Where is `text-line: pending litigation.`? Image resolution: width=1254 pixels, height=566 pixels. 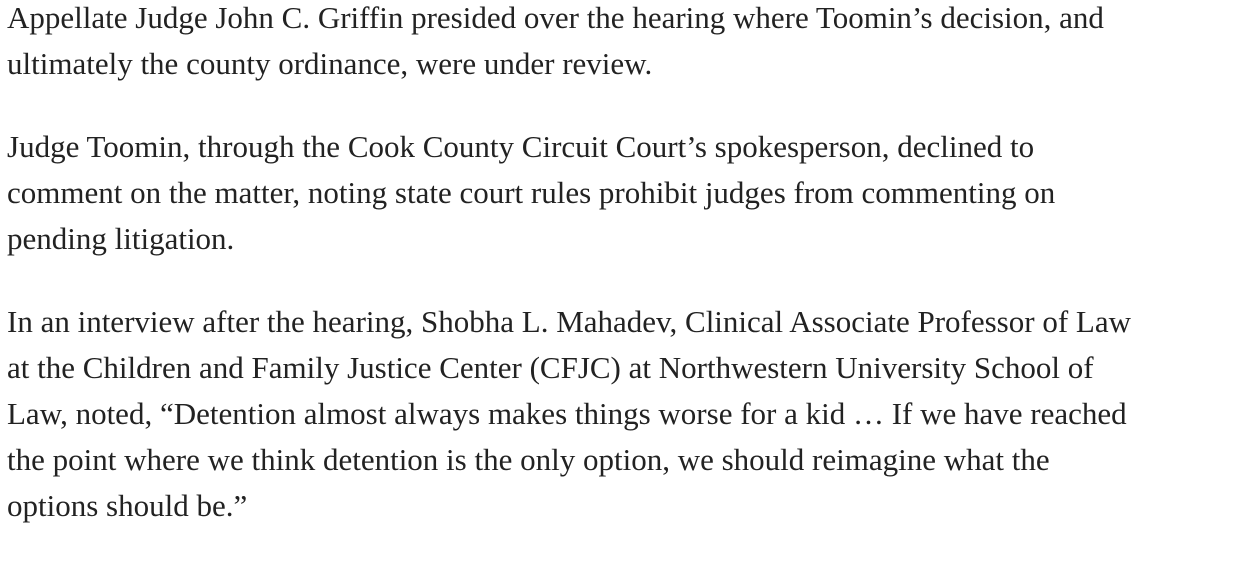
text-line: pending litigation. is located at coordinates (121, 238).